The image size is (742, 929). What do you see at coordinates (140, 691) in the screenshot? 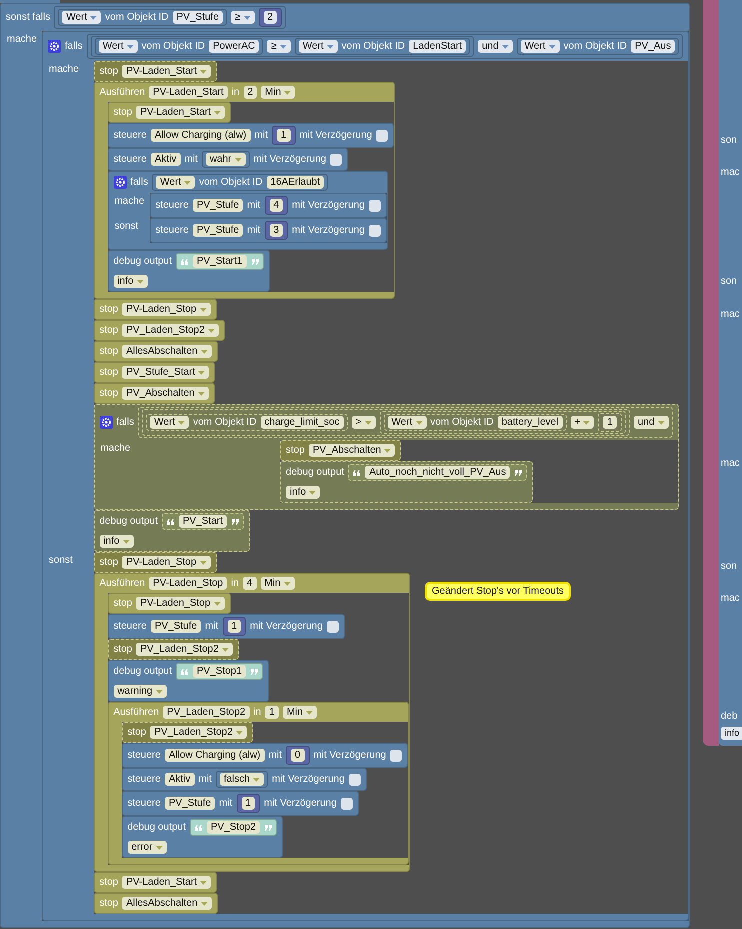
I see `block-field: warning` at bounding box center [140, 691].